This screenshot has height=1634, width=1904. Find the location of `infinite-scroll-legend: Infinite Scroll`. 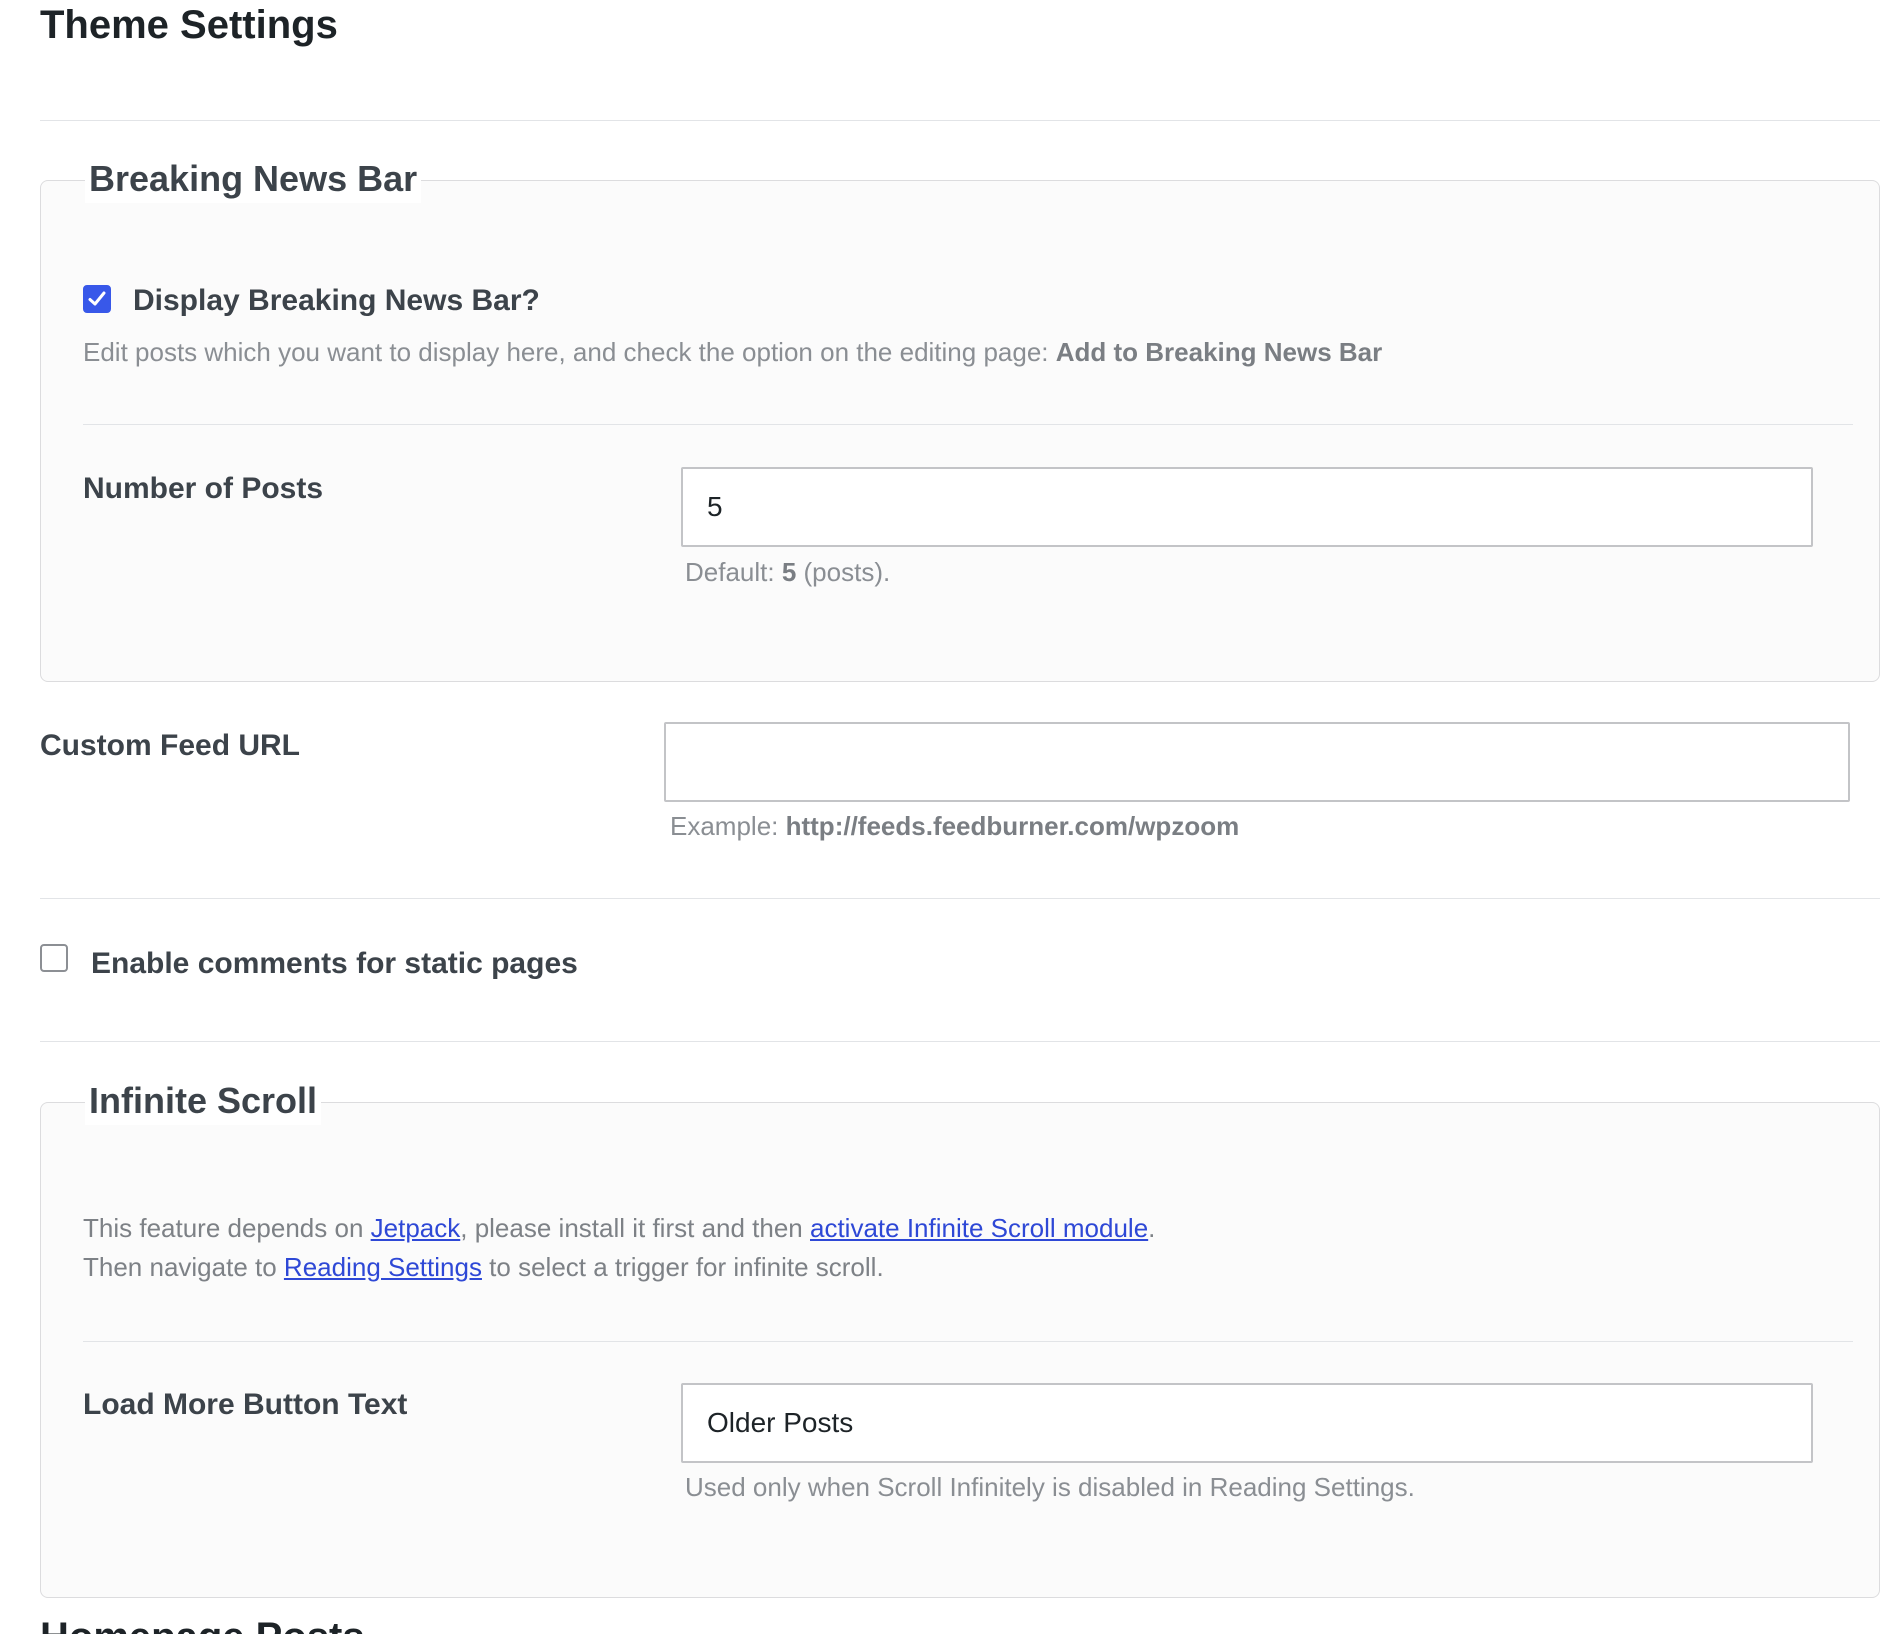

infinite-scroll-legend: Infinite Scroll is located at coordinates (203, 1101).